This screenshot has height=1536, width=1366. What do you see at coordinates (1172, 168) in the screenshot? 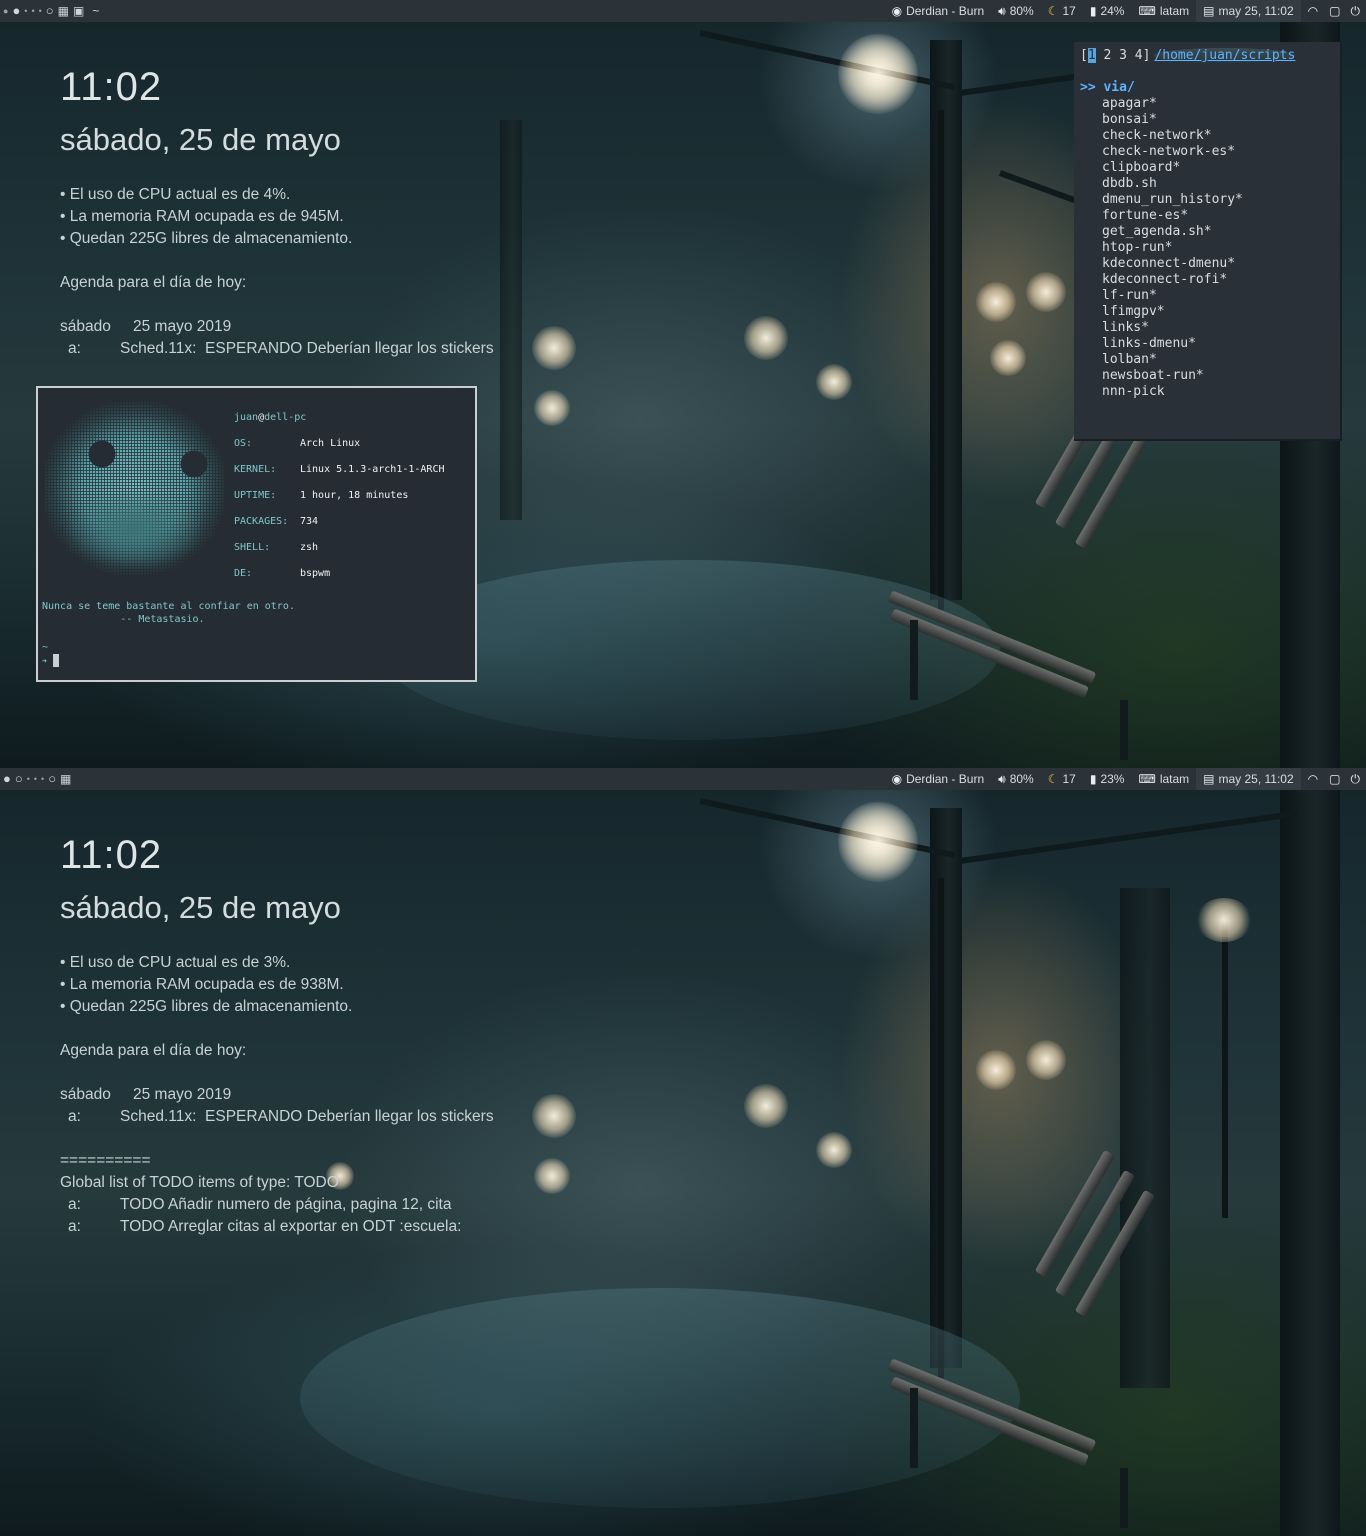
I see `file-item: clipboard*` at bounding box center [1172, 168].